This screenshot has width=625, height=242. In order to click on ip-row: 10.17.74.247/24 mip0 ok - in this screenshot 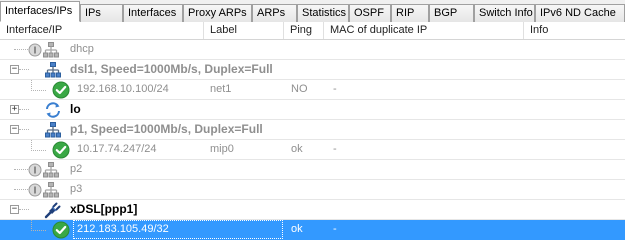, I will do `click(312, 150)`.